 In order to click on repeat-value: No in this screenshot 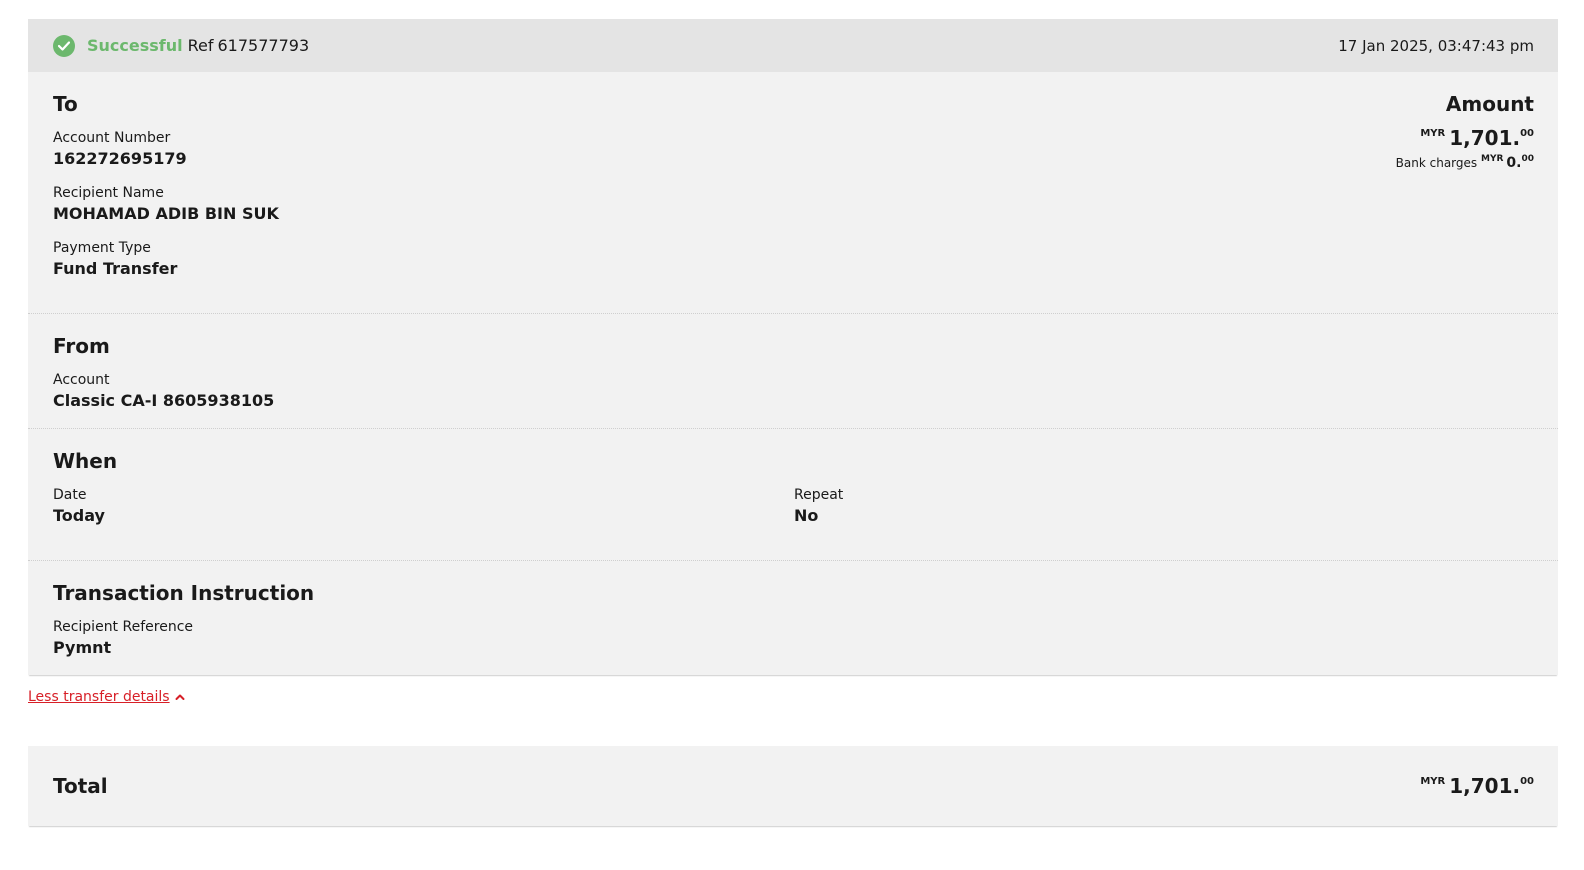, I will do `click(806, 515)`.